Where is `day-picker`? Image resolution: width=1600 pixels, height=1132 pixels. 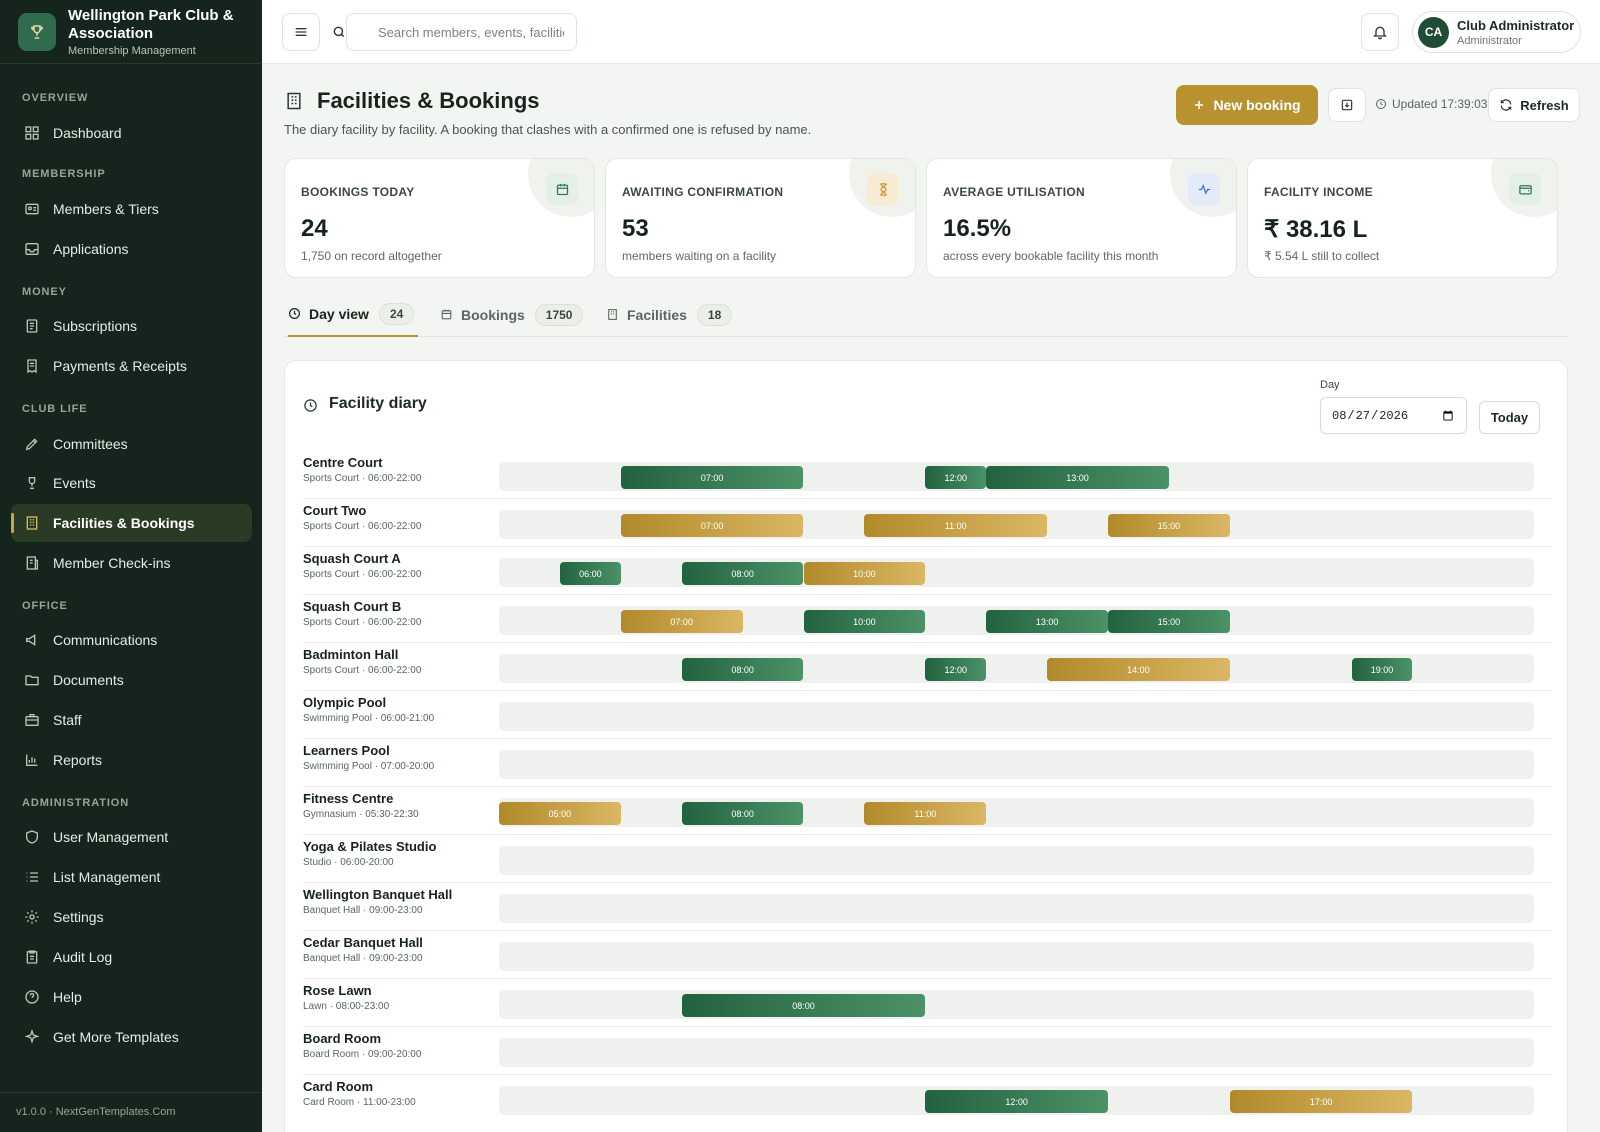 day-picker is located at coordinates (1393, 415).